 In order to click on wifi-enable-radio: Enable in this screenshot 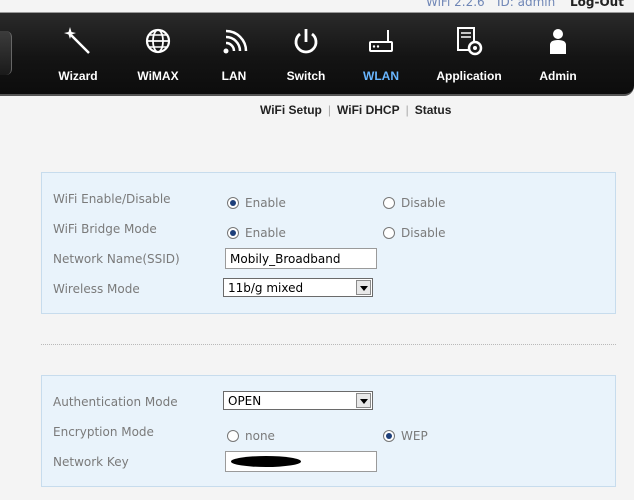, I will do `click(256, 201)`.